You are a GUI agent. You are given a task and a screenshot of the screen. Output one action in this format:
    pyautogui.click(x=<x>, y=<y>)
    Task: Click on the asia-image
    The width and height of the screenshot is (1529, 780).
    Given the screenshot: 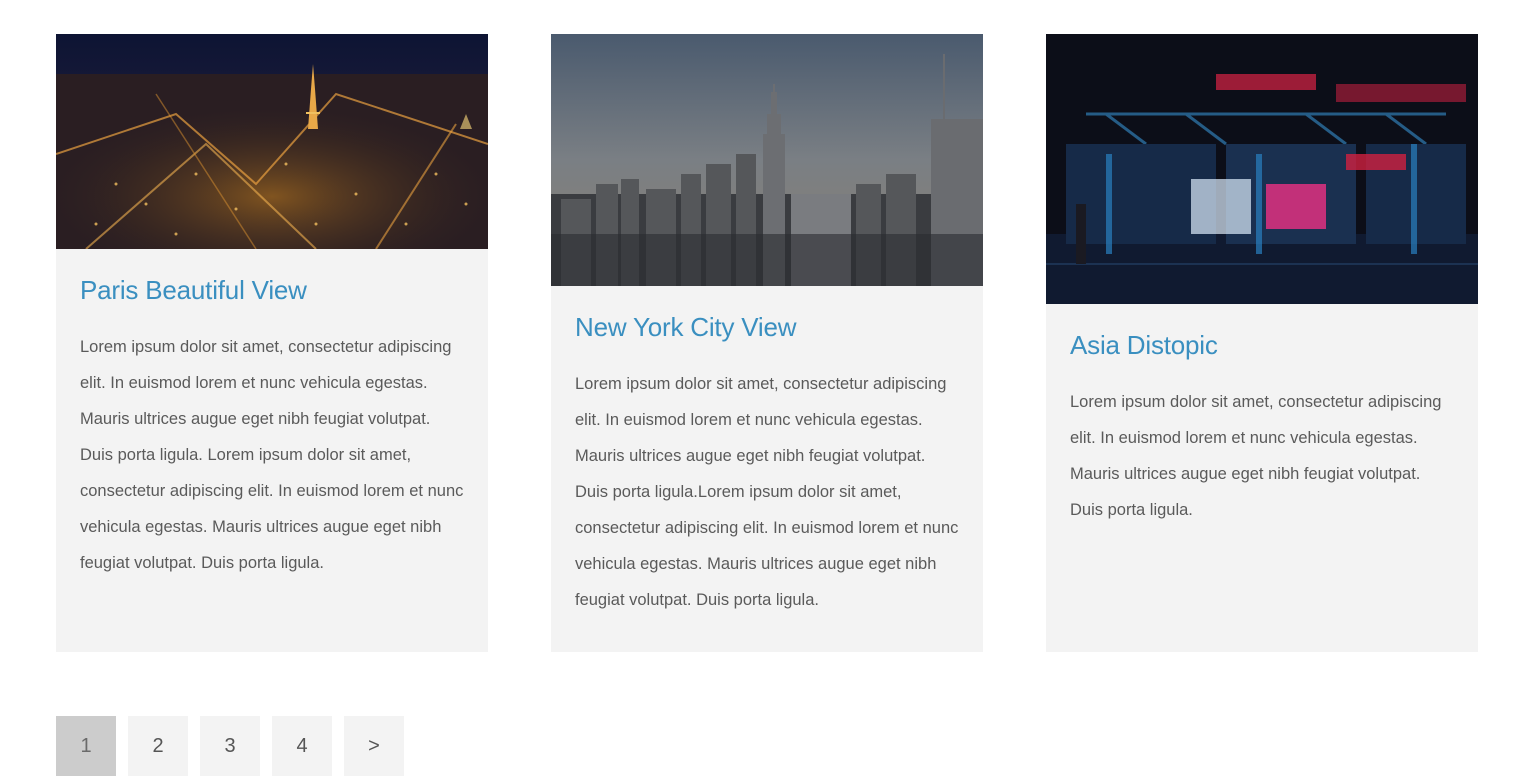 What is the action you would take?
    pyautogui.click(x=1262, y=169)
    